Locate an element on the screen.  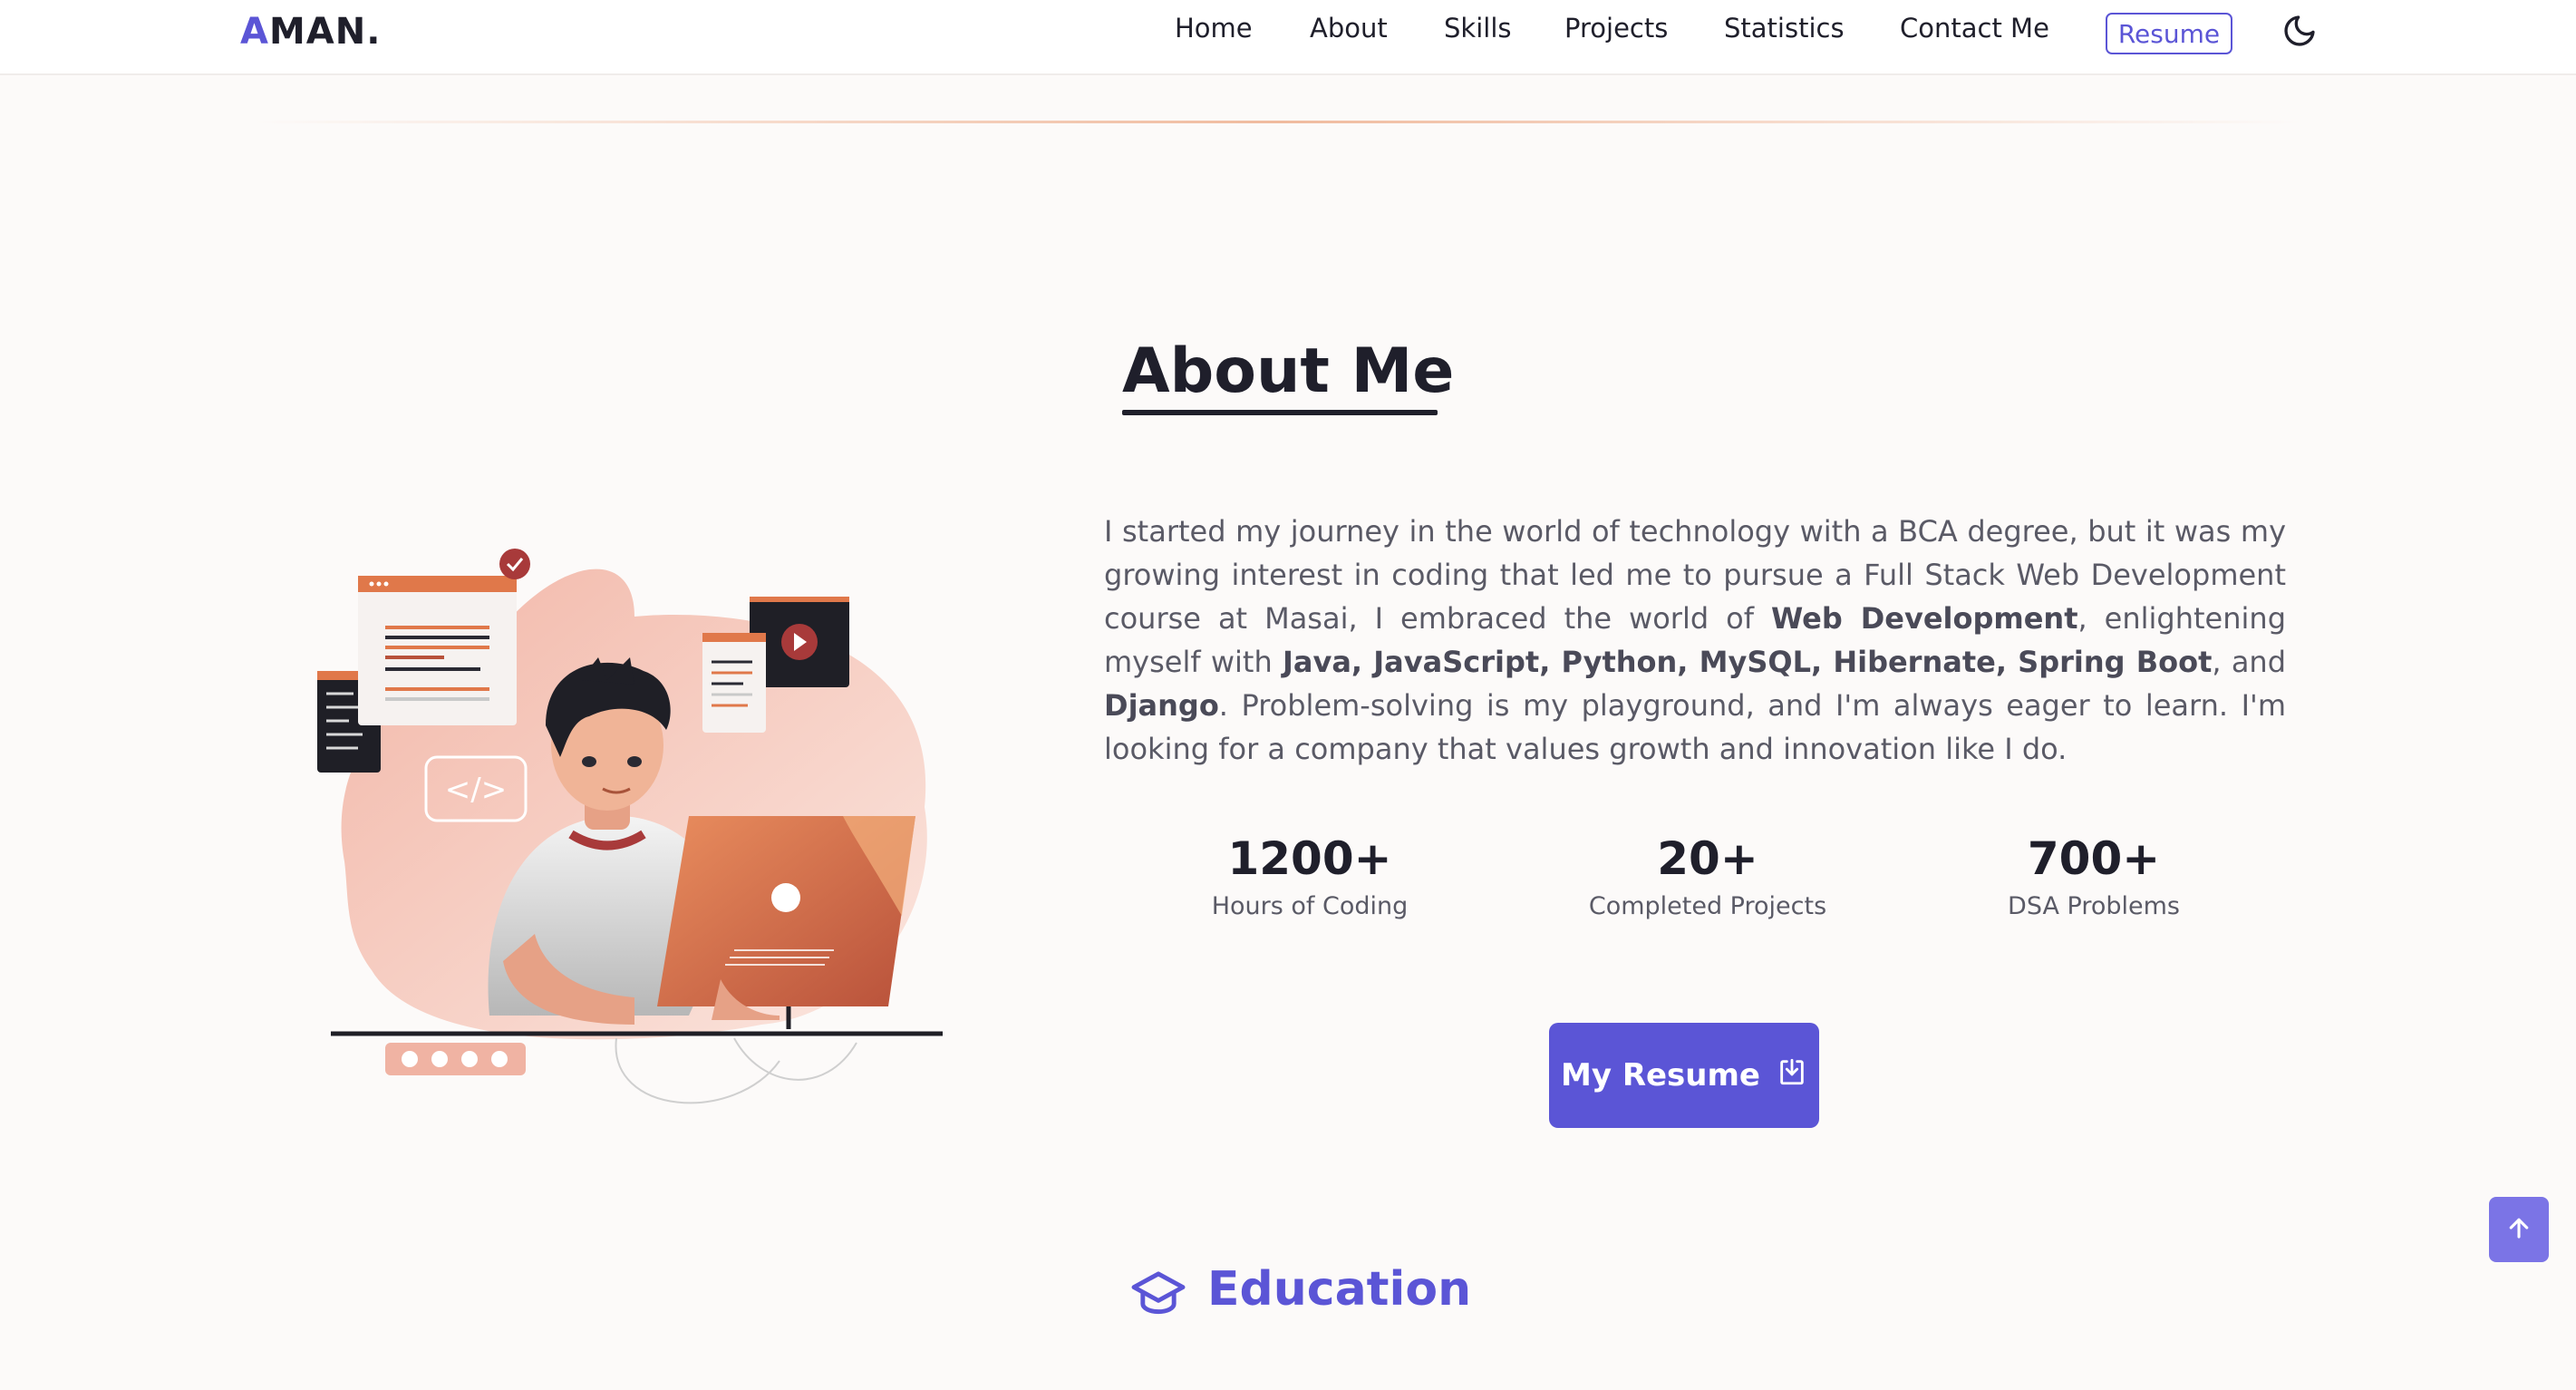
stat-completed-projects: 20+ Completed Projects is located at coordinates (1708, 876).